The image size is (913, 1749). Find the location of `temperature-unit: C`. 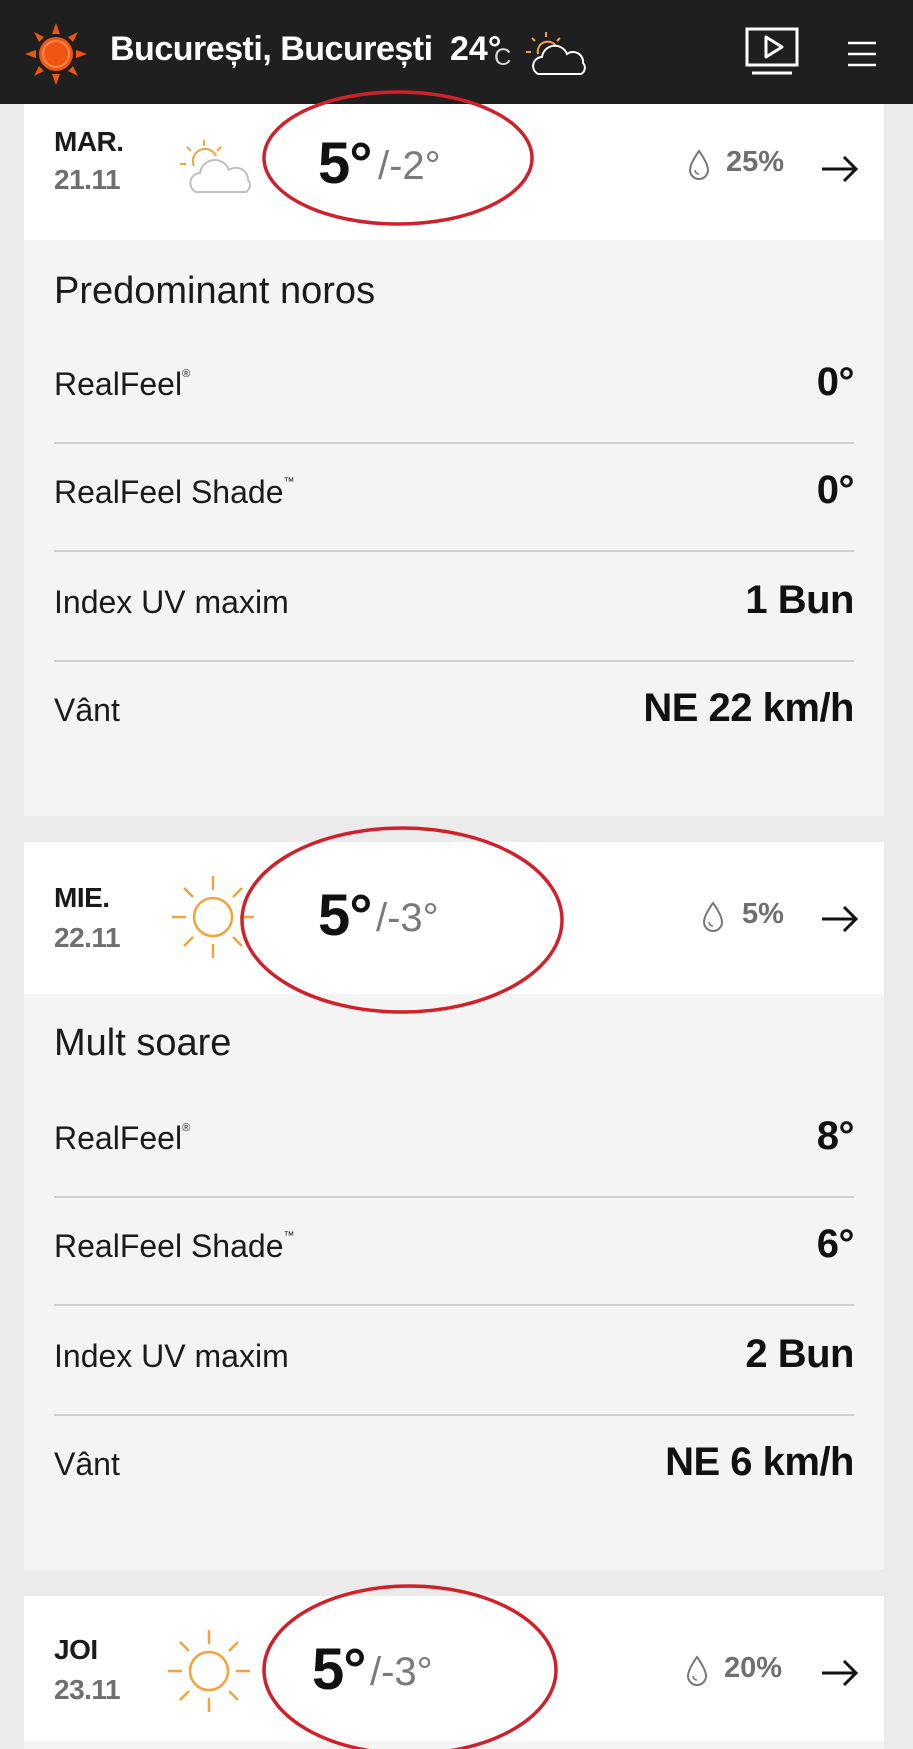

temperature-unit: C is located at coordinates (503, 57).